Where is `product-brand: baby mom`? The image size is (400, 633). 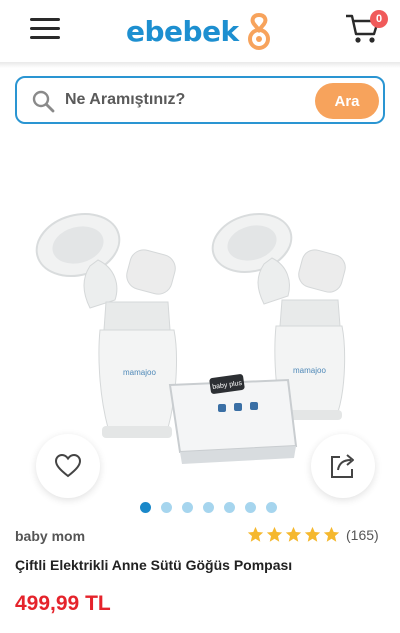 product-brand: baby mom is located at coordinates (50, 536).